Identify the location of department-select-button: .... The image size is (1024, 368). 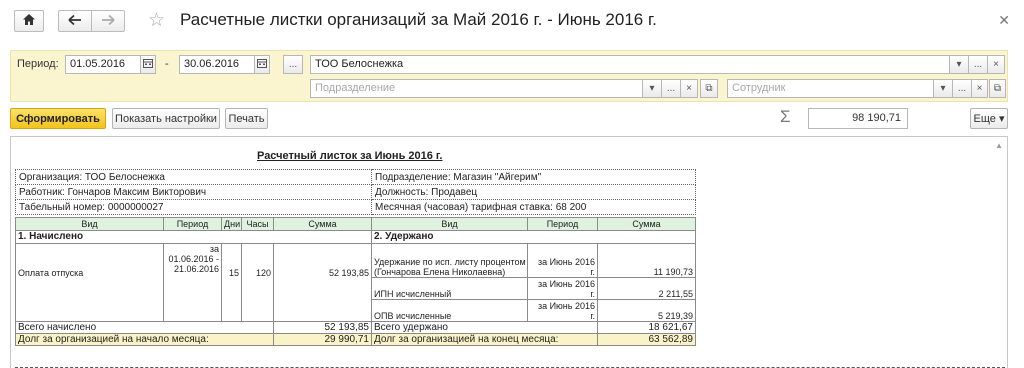
(671, 88).